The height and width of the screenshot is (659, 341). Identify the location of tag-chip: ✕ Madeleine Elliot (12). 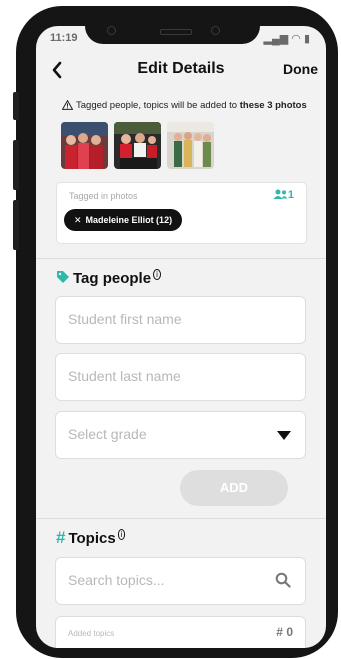
(123, 220).